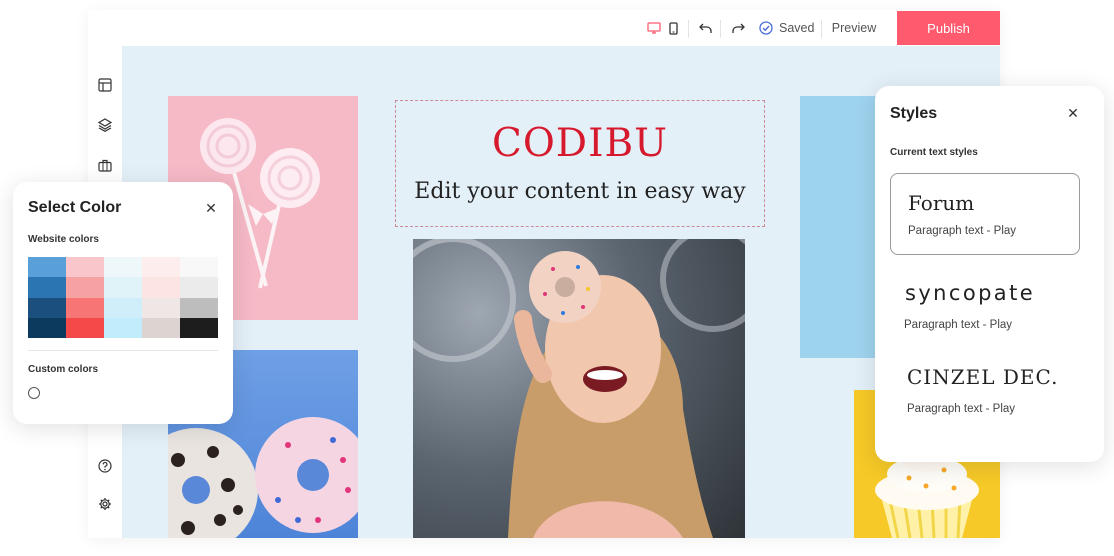  What do you see at coordinates (63, 239) in the screenshot?
I see `website-colors-label: Website colors` at bounding box center [63, 239].